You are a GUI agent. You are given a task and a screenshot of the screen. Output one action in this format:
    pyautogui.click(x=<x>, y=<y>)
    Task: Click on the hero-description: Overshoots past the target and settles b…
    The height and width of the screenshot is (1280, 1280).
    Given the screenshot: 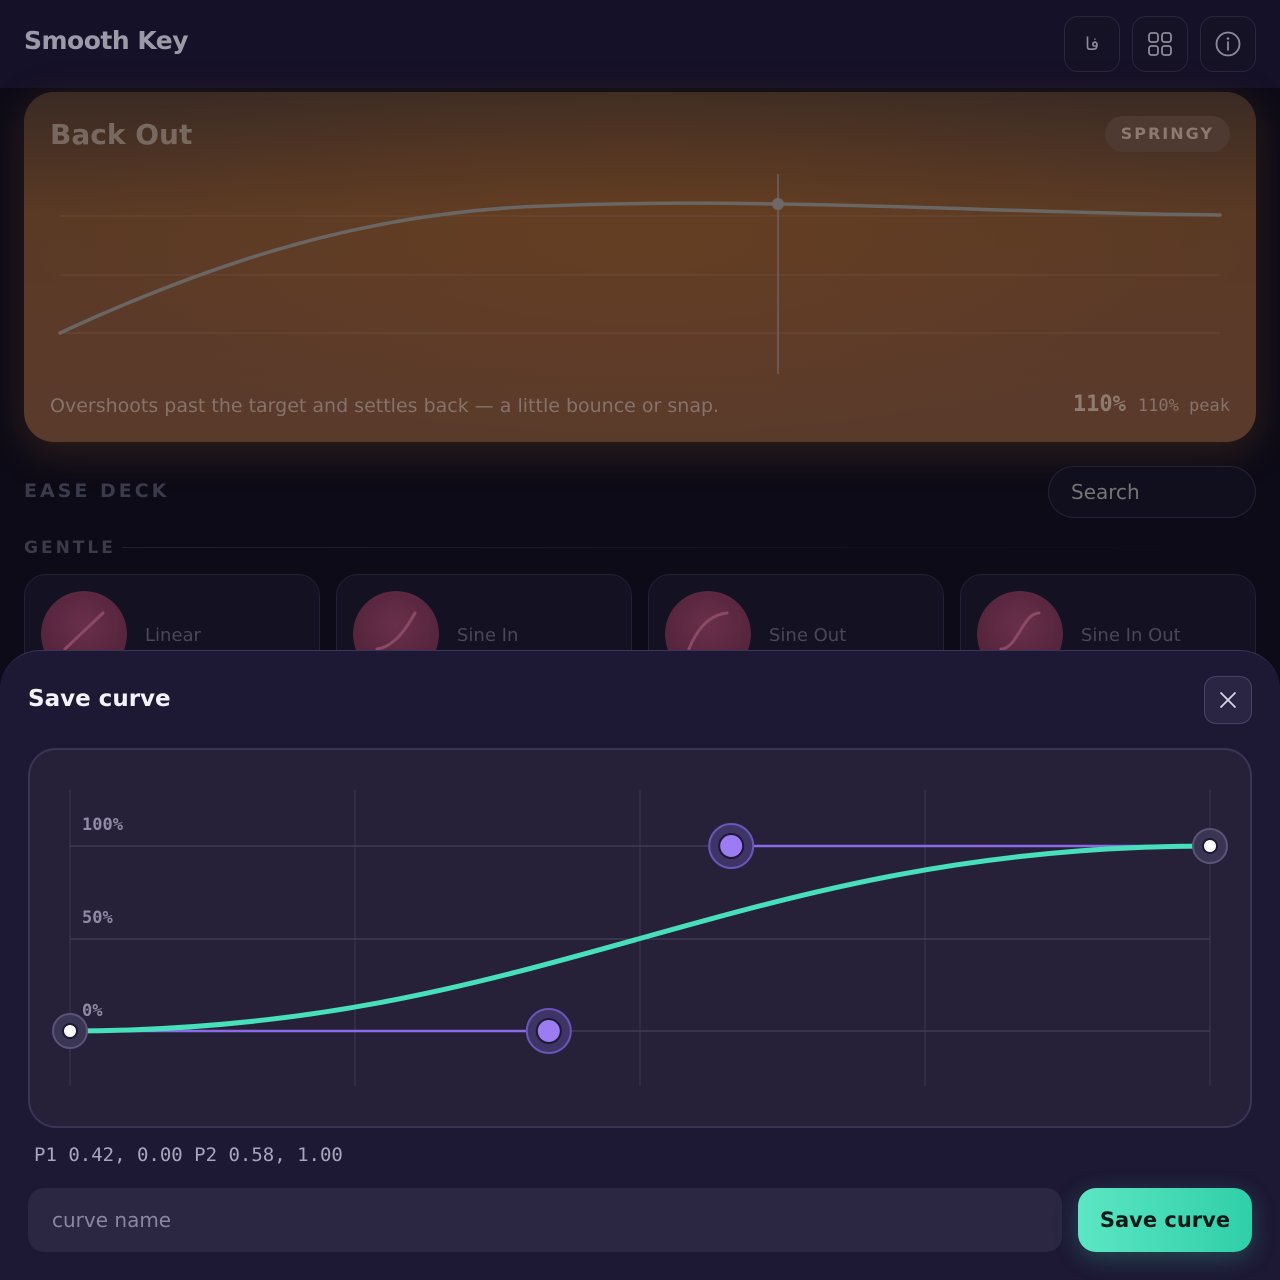 What is the action you would take?
    pyautogui.click(x=385, y=406)
    